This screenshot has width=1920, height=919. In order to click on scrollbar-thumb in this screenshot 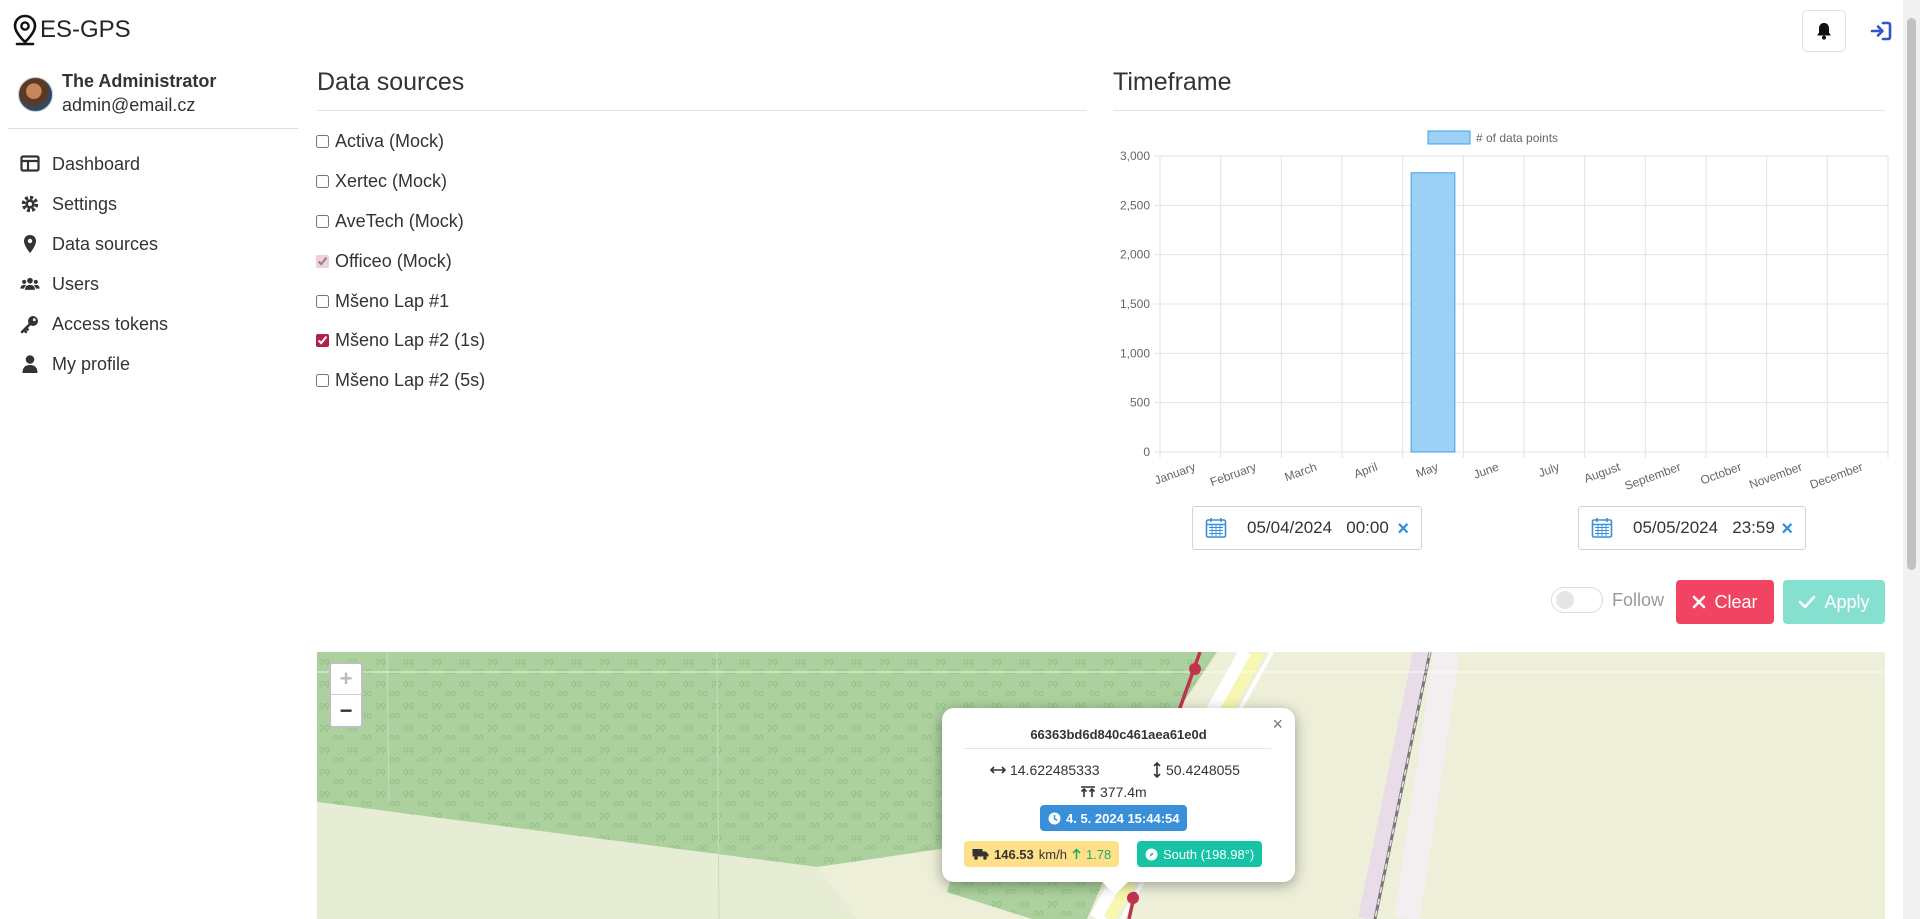, I will do `click(1911, 294)`.